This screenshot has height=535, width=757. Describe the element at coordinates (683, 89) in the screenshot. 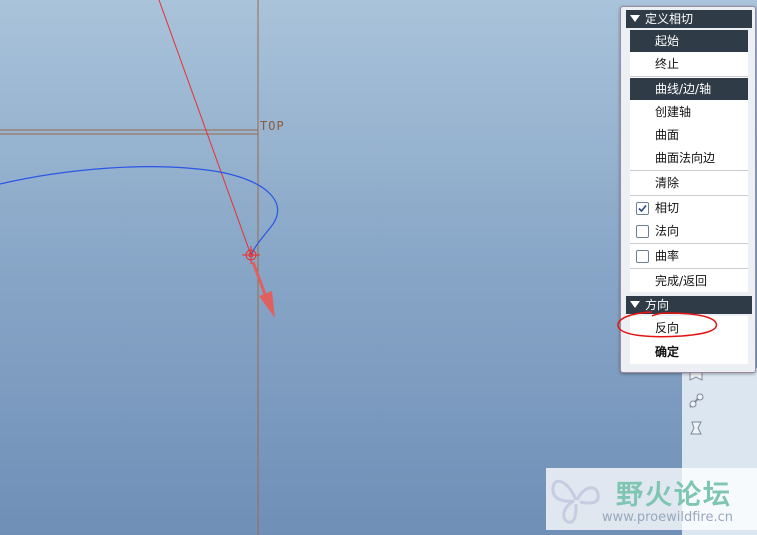

I see `menu-item-curve-edge-axis-label: 曲线/边/轴` at that location.